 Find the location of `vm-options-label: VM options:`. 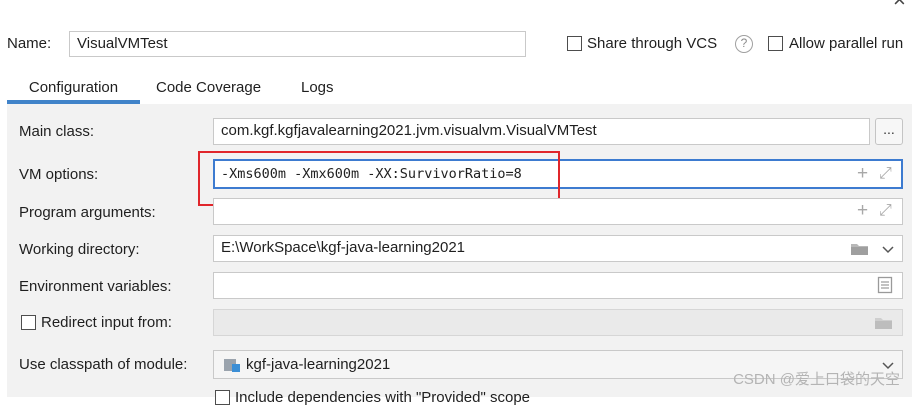

vm-options-label: VM options: is located at coordinates (59, 174).